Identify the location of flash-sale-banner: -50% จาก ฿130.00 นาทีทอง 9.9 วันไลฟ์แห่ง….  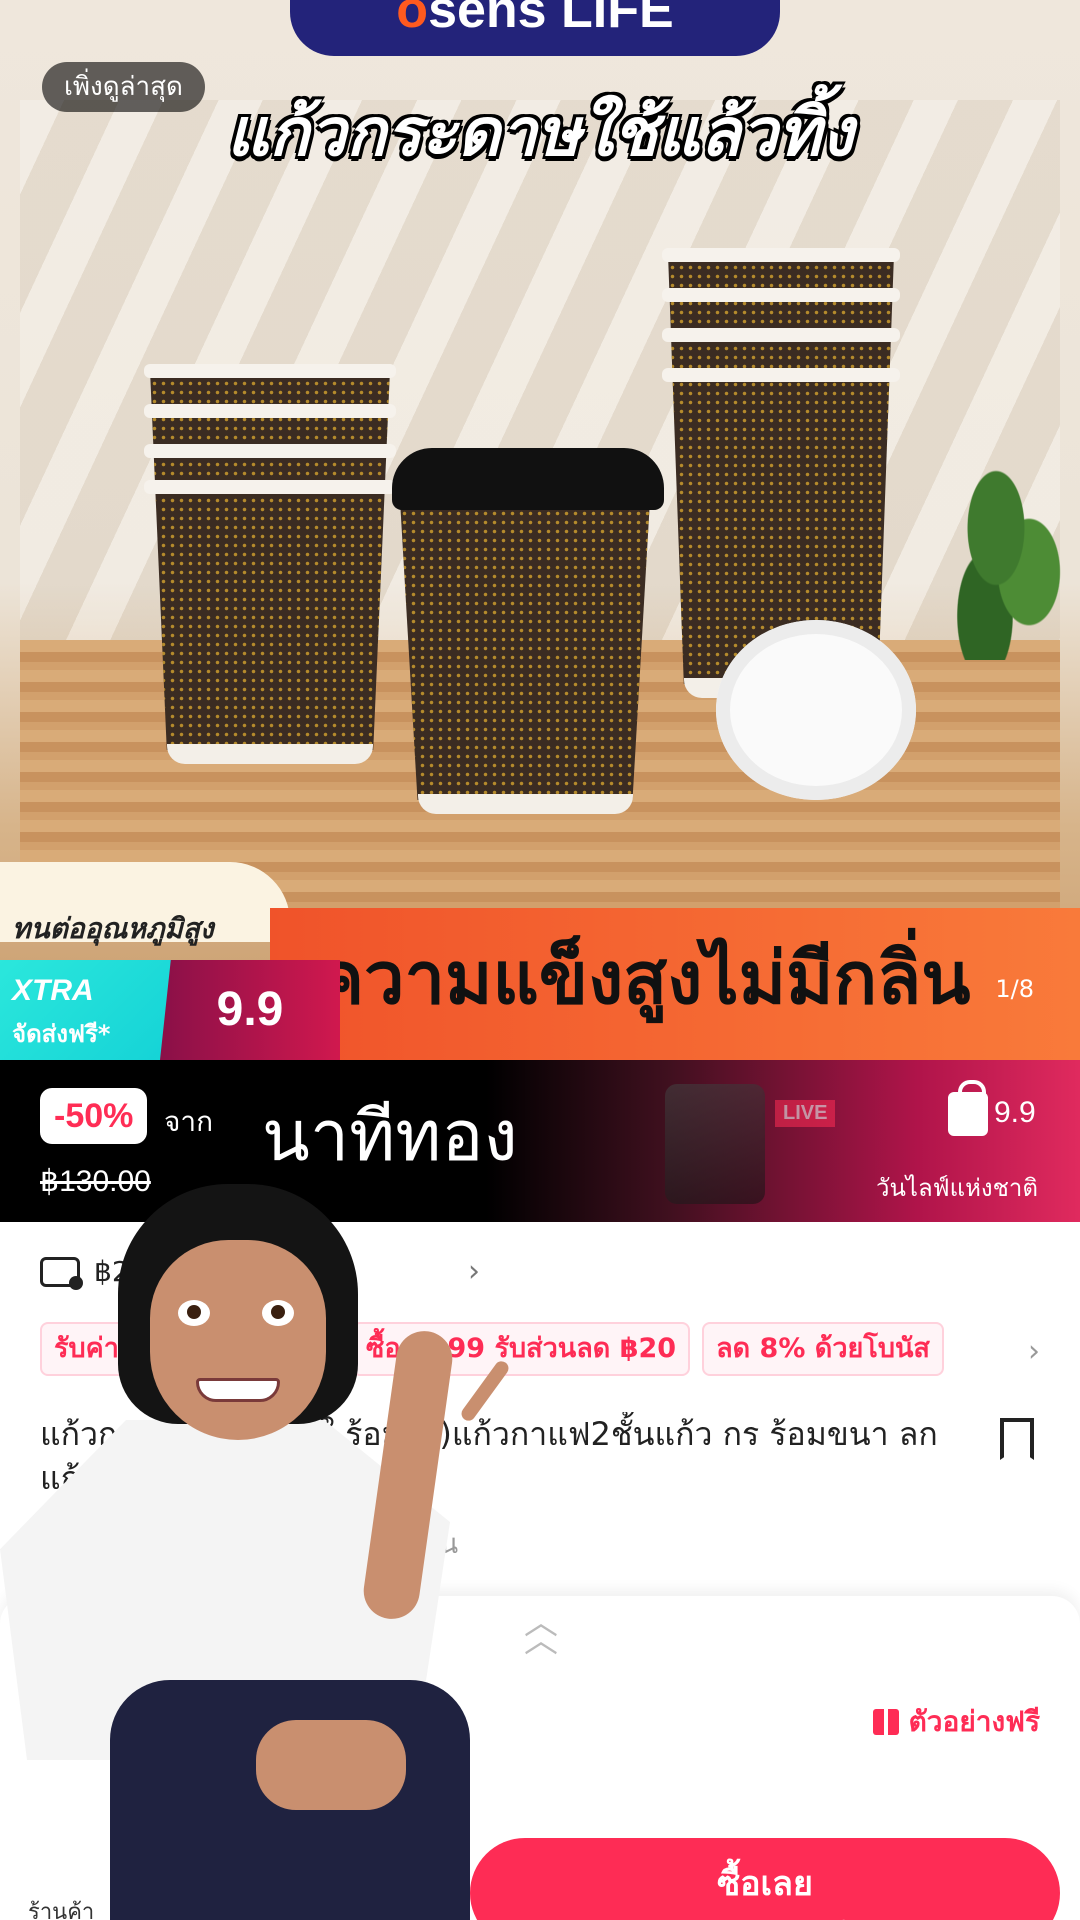
(540, 1141).